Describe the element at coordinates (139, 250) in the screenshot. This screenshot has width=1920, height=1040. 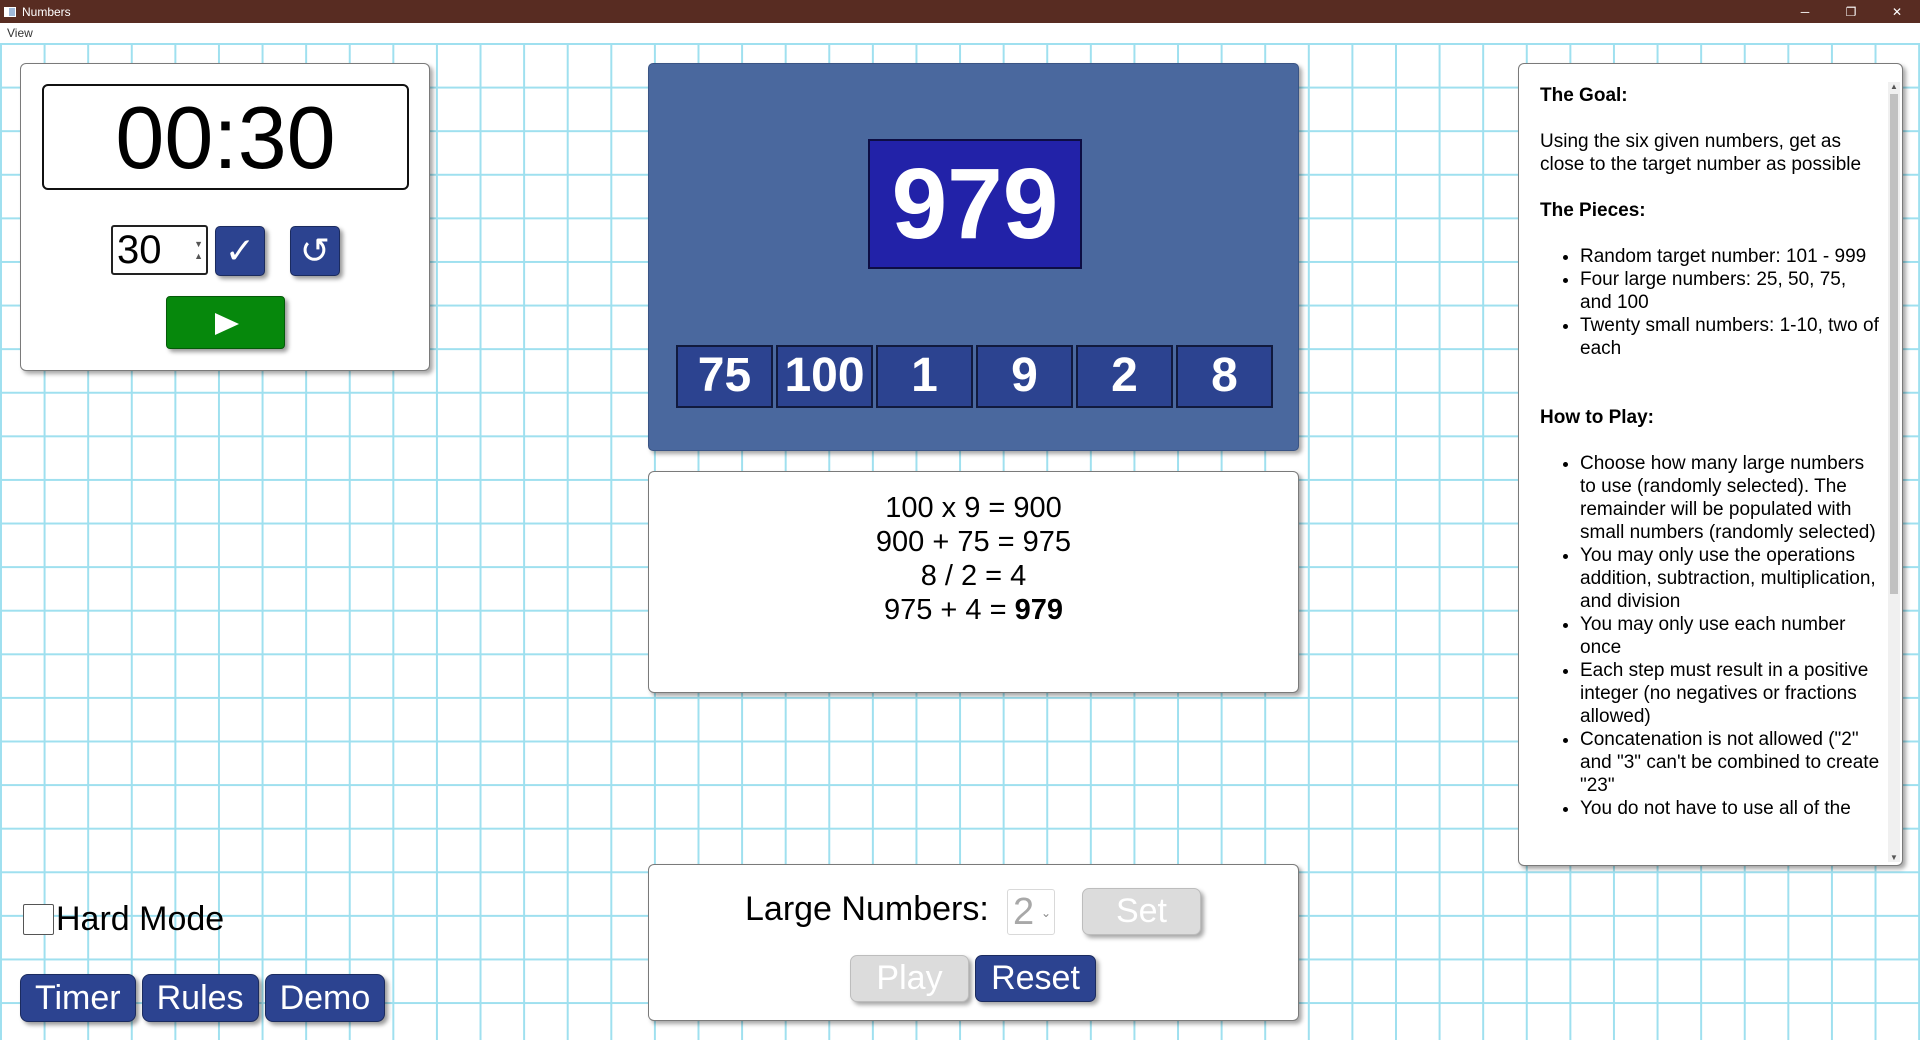
I see `seconds-value: 30` at that location.